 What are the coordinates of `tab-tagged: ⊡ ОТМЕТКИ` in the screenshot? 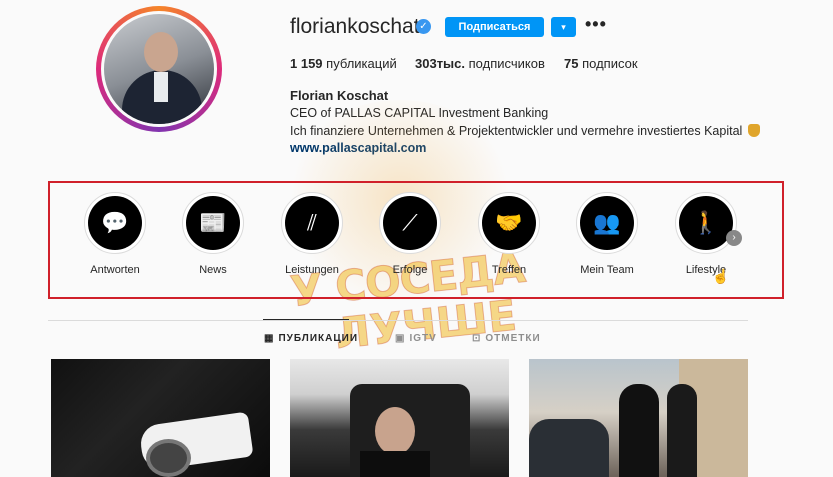 It's located at (506, 338).